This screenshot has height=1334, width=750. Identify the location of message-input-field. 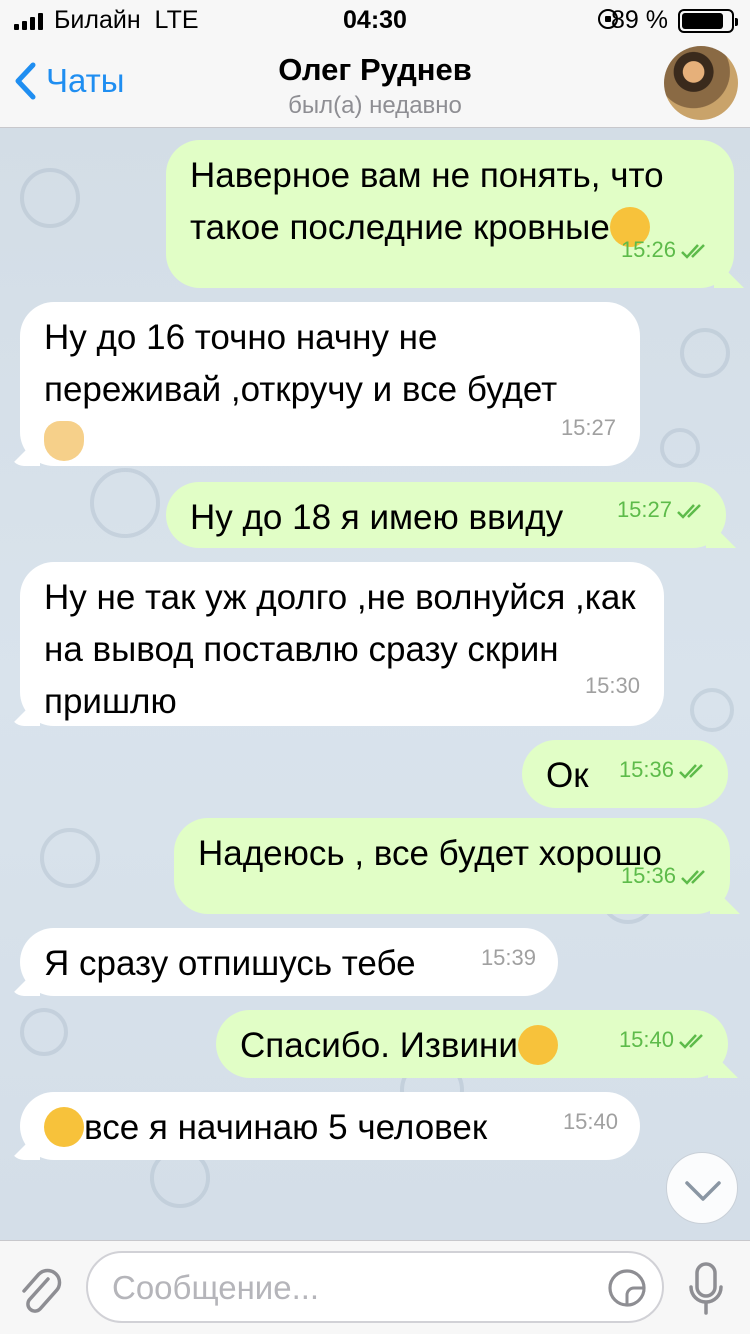
(375, 1287).